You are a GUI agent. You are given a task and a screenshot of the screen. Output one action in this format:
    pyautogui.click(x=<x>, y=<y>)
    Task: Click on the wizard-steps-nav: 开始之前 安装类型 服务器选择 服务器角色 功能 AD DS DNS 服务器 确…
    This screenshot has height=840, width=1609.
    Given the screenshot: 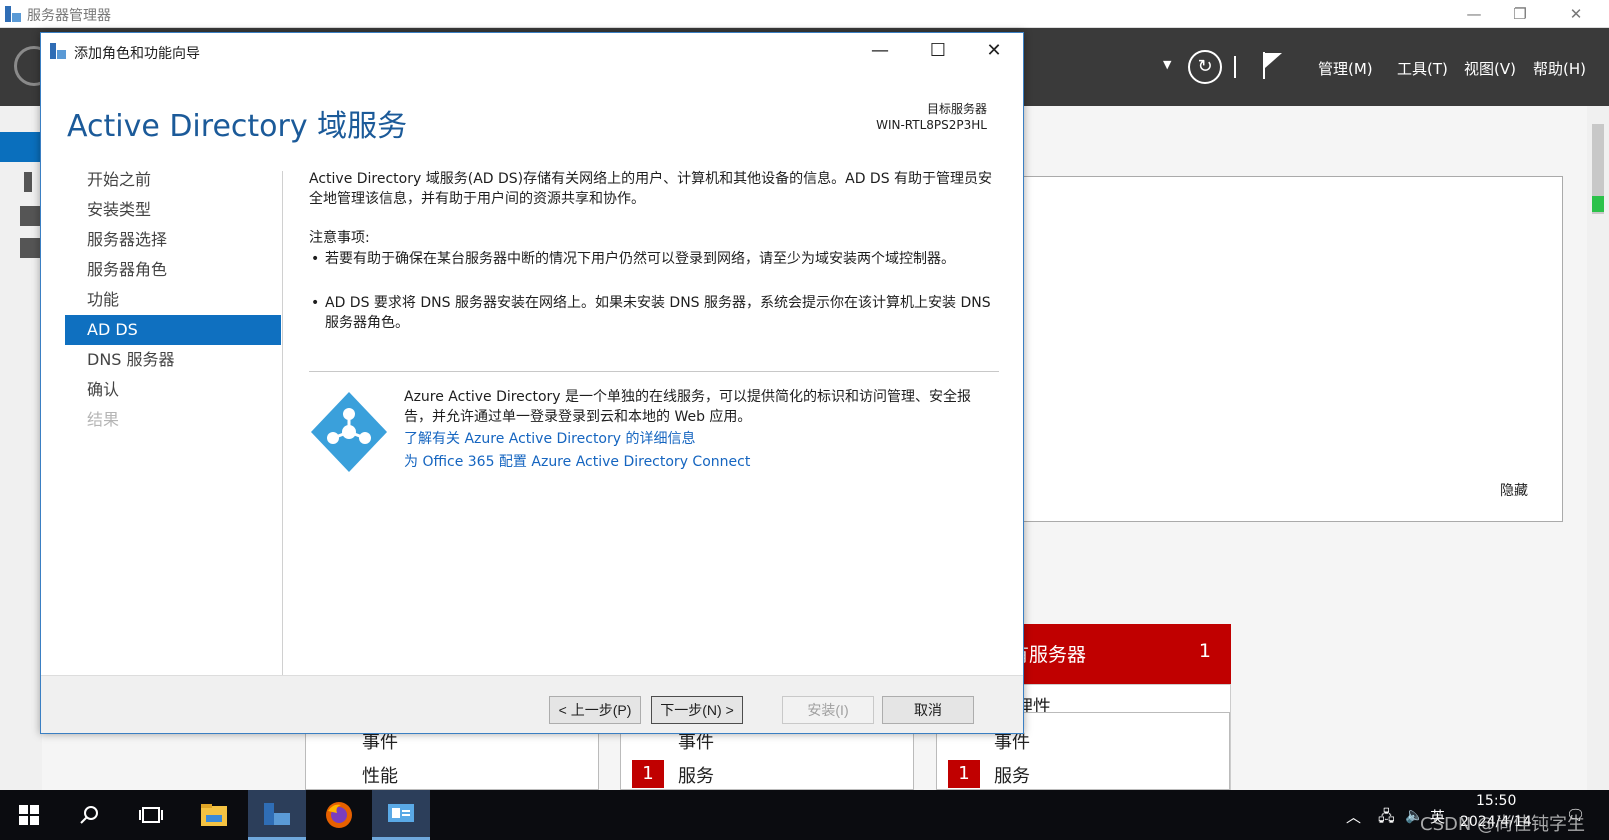 What is the action you would take?
    pyautogui.click(x=173, y=300)
    